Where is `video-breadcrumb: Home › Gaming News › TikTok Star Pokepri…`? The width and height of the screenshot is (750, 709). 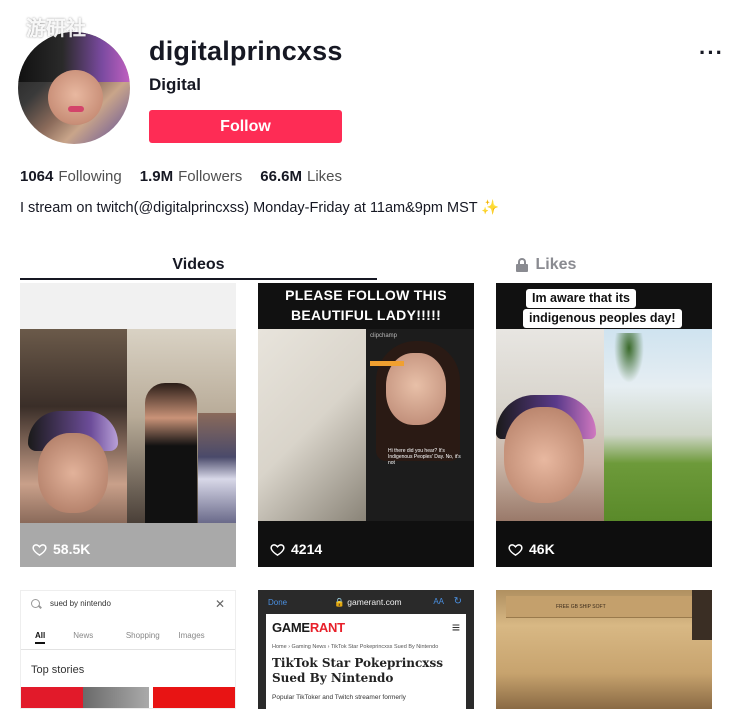 video-breadcrumb: Home › Gaming News › TikTok Star Pokepri… is located at coordinates (355, 647).